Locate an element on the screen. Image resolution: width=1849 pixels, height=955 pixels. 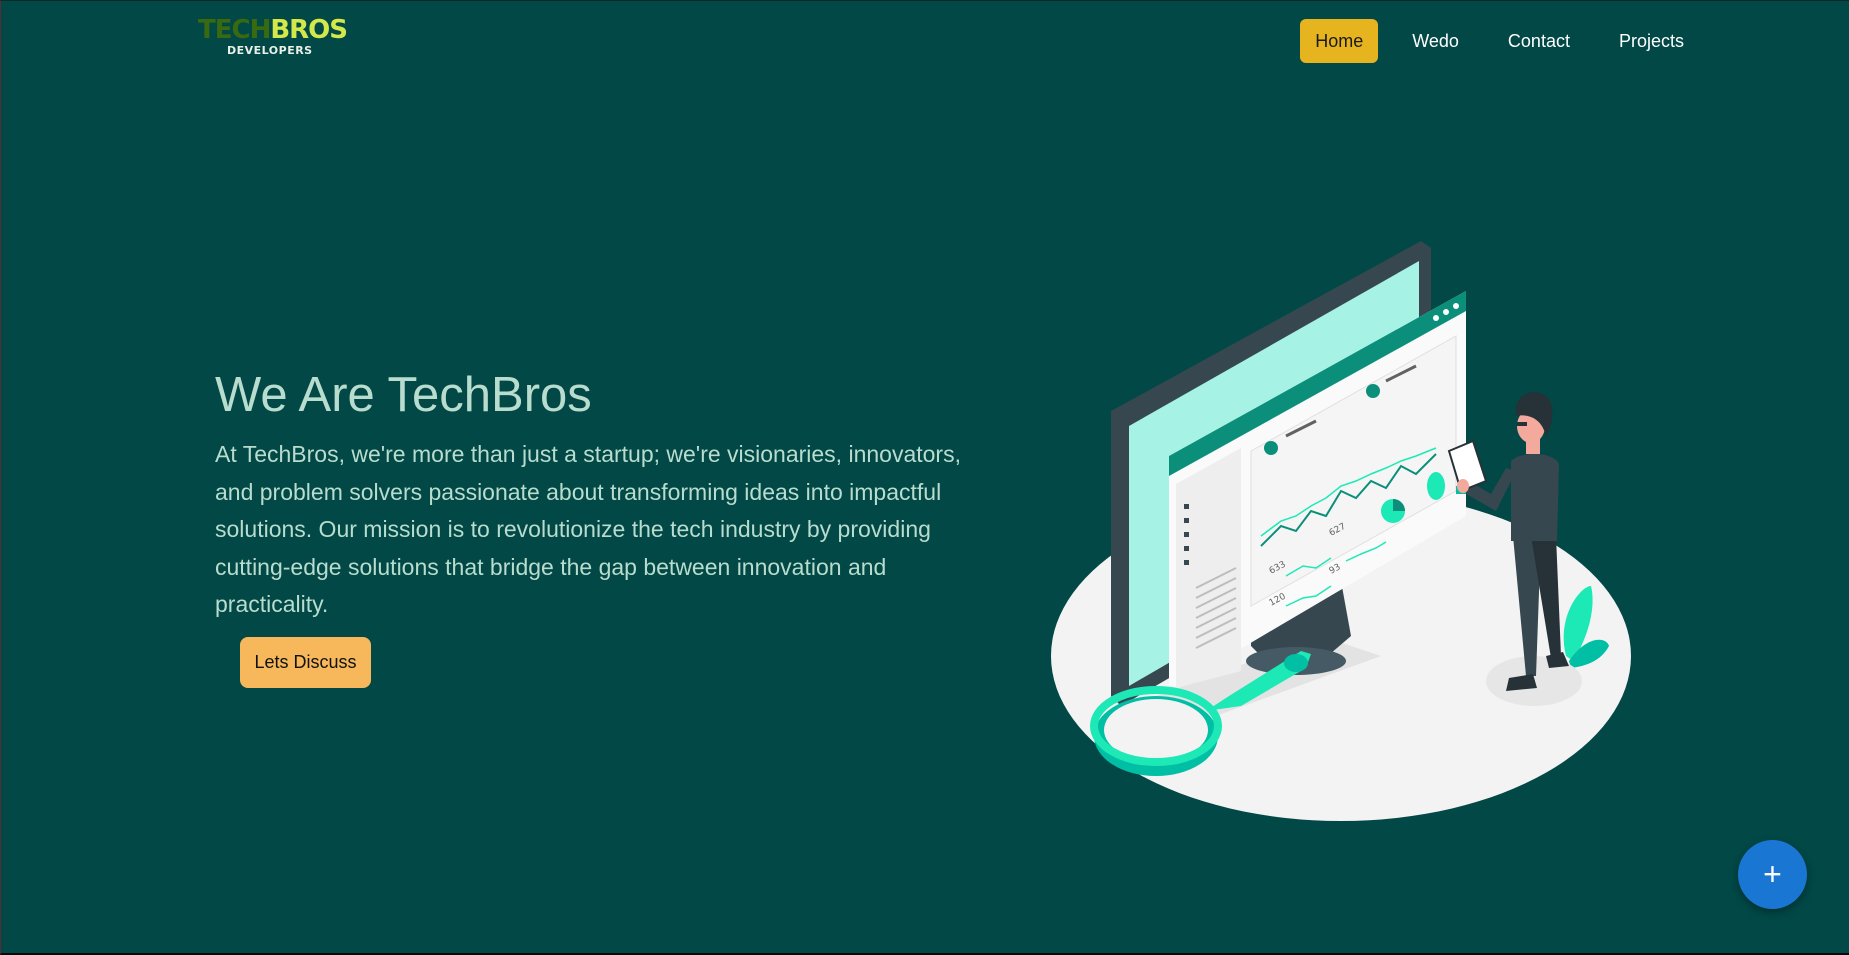
nav-item-wedo: Wedo is located at coordinates (1435, 41).